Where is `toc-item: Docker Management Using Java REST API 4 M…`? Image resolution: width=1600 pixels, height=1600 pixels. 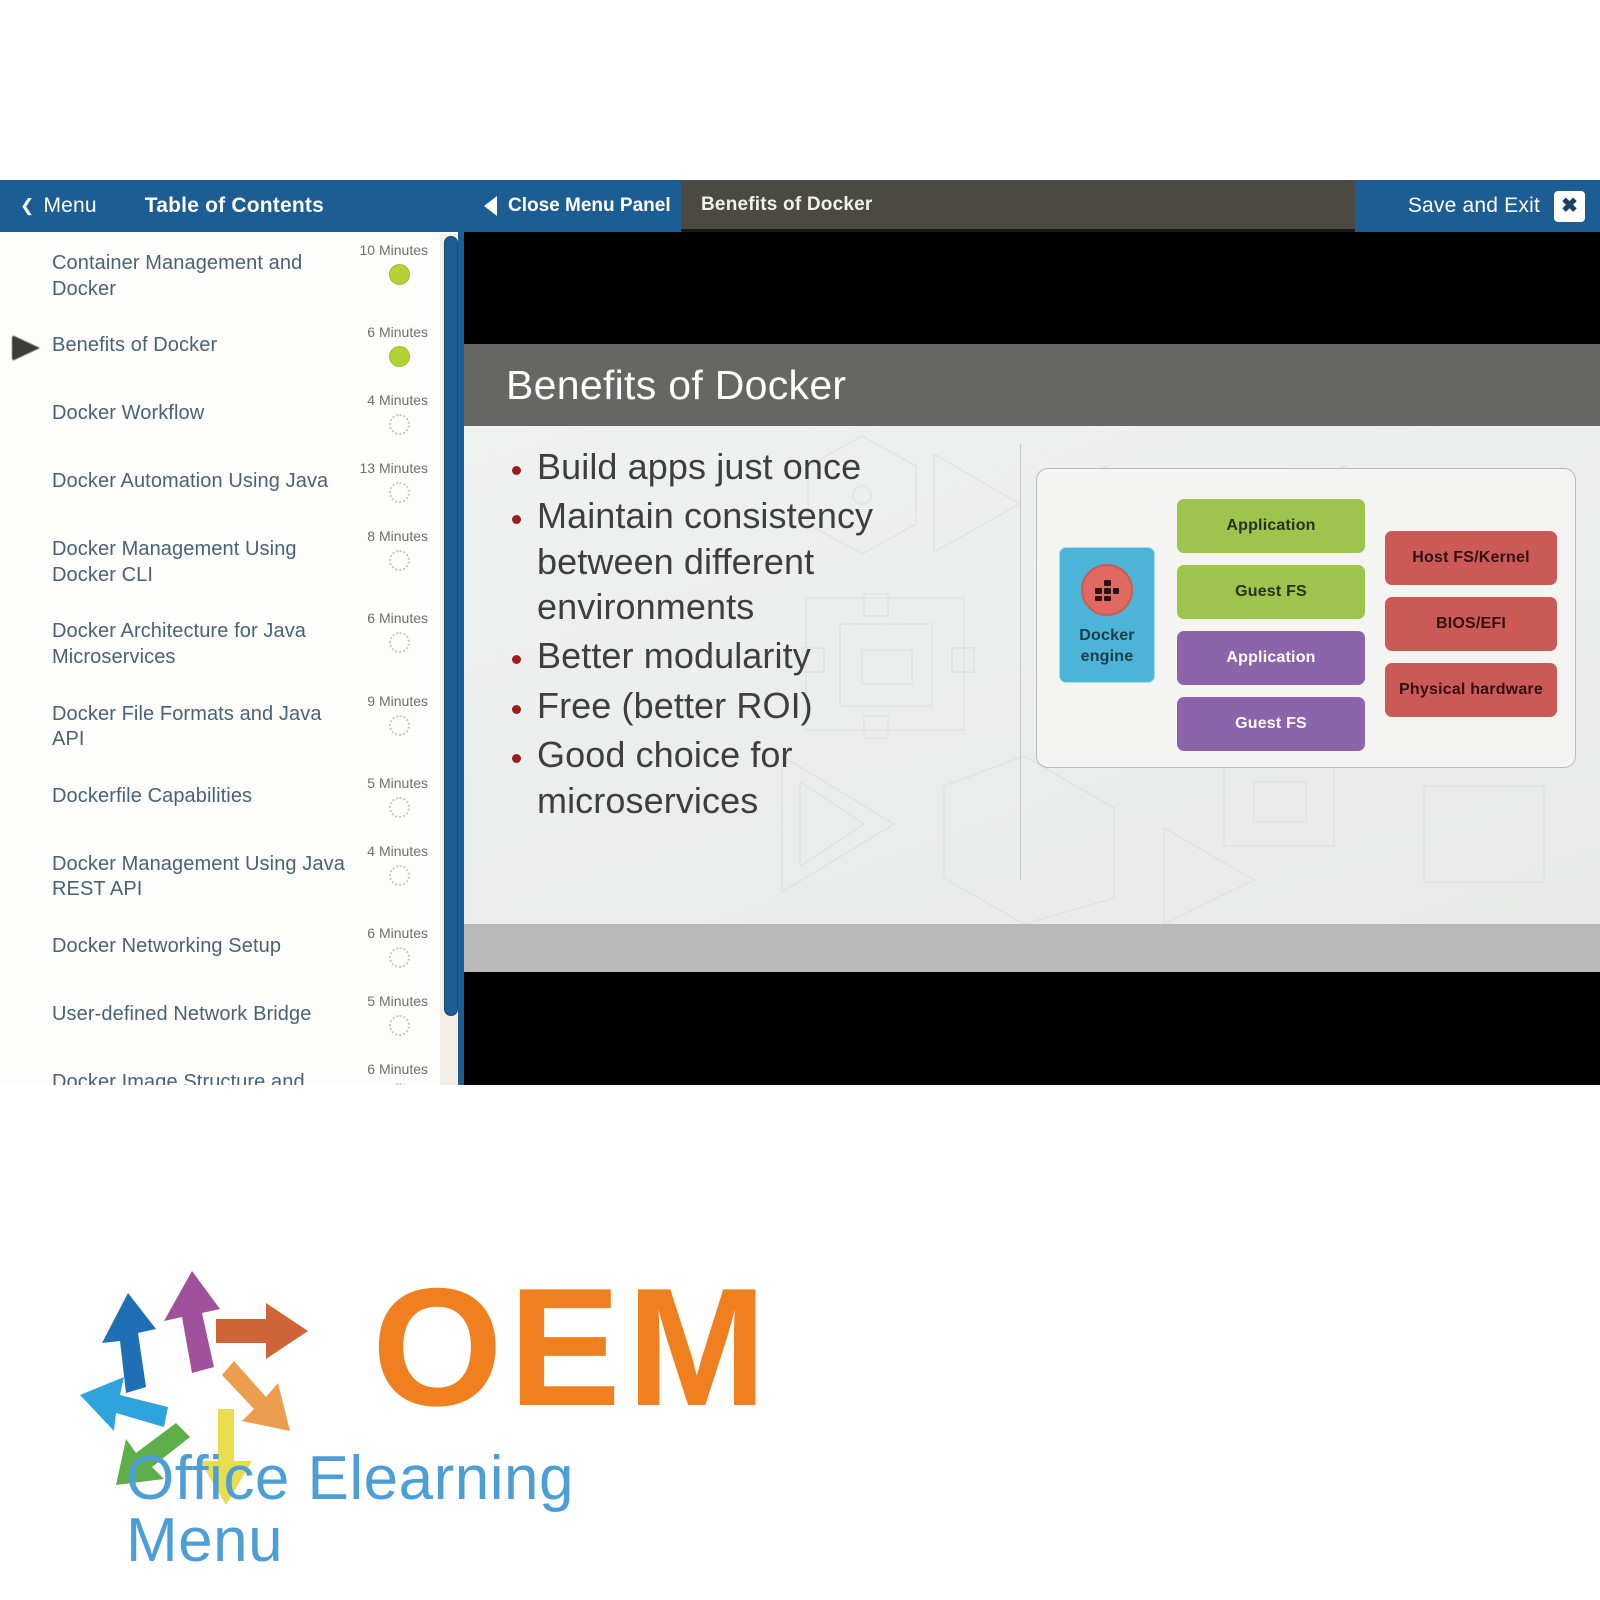
toc-item: Docker Management Using Java REST API 4 M… is located at coordinates (220, 874).